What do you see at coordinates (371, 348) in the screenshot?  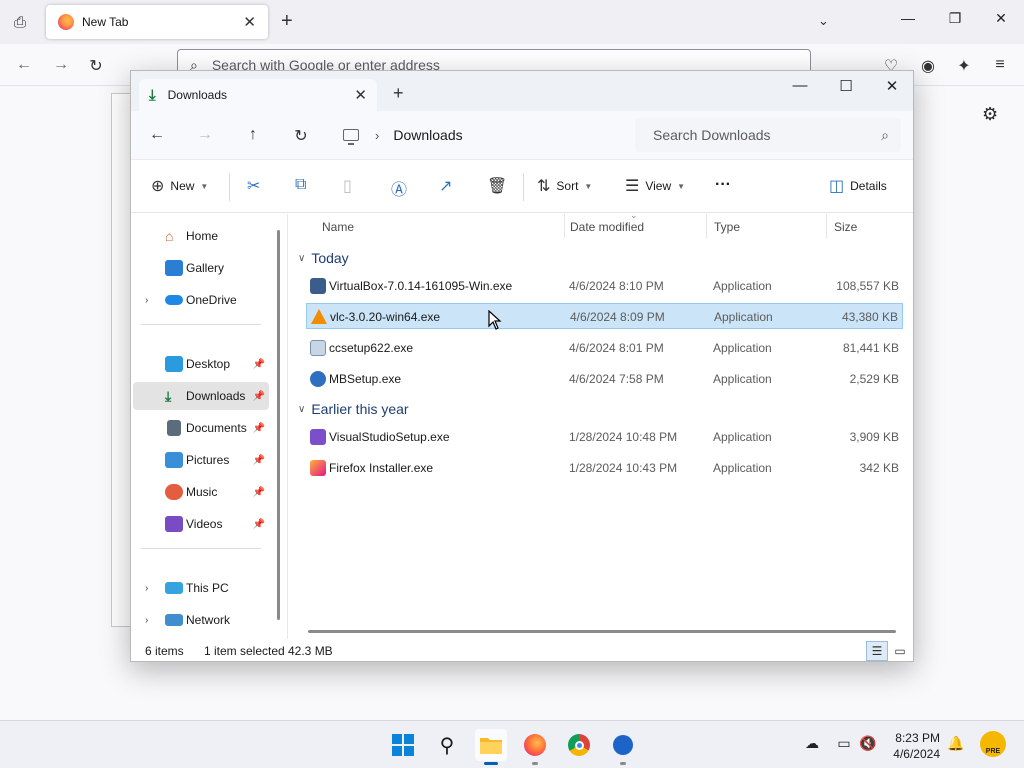 I see `file-name: ccsetup622.exe` at bounding box center [371, 348].